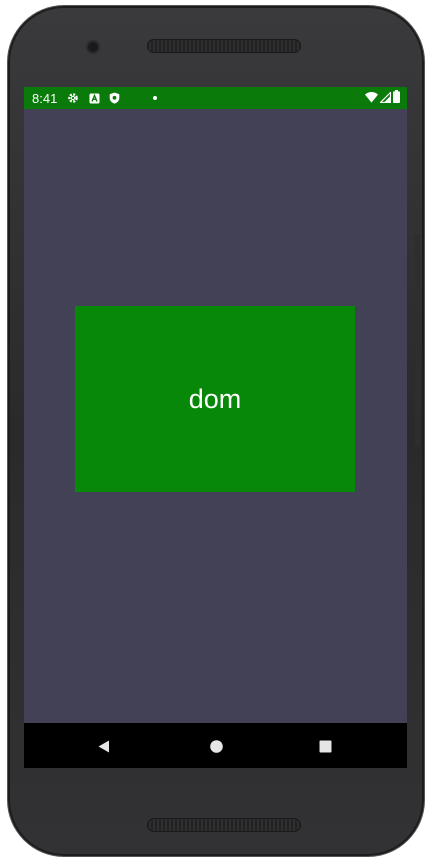 This screenshot has width=432, height=862. Describe the element at coordinates (215, 98) in the screenshot. I see `status-bar: 8:41` at that location.